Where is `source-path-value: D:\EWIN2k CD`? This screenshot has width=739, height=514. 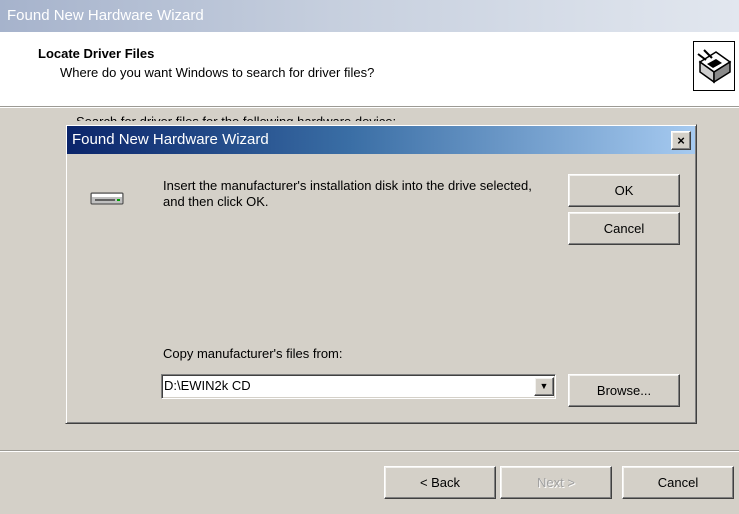 source-path-value: D:\EWIN2k CD is located at coordinates (207, 385).